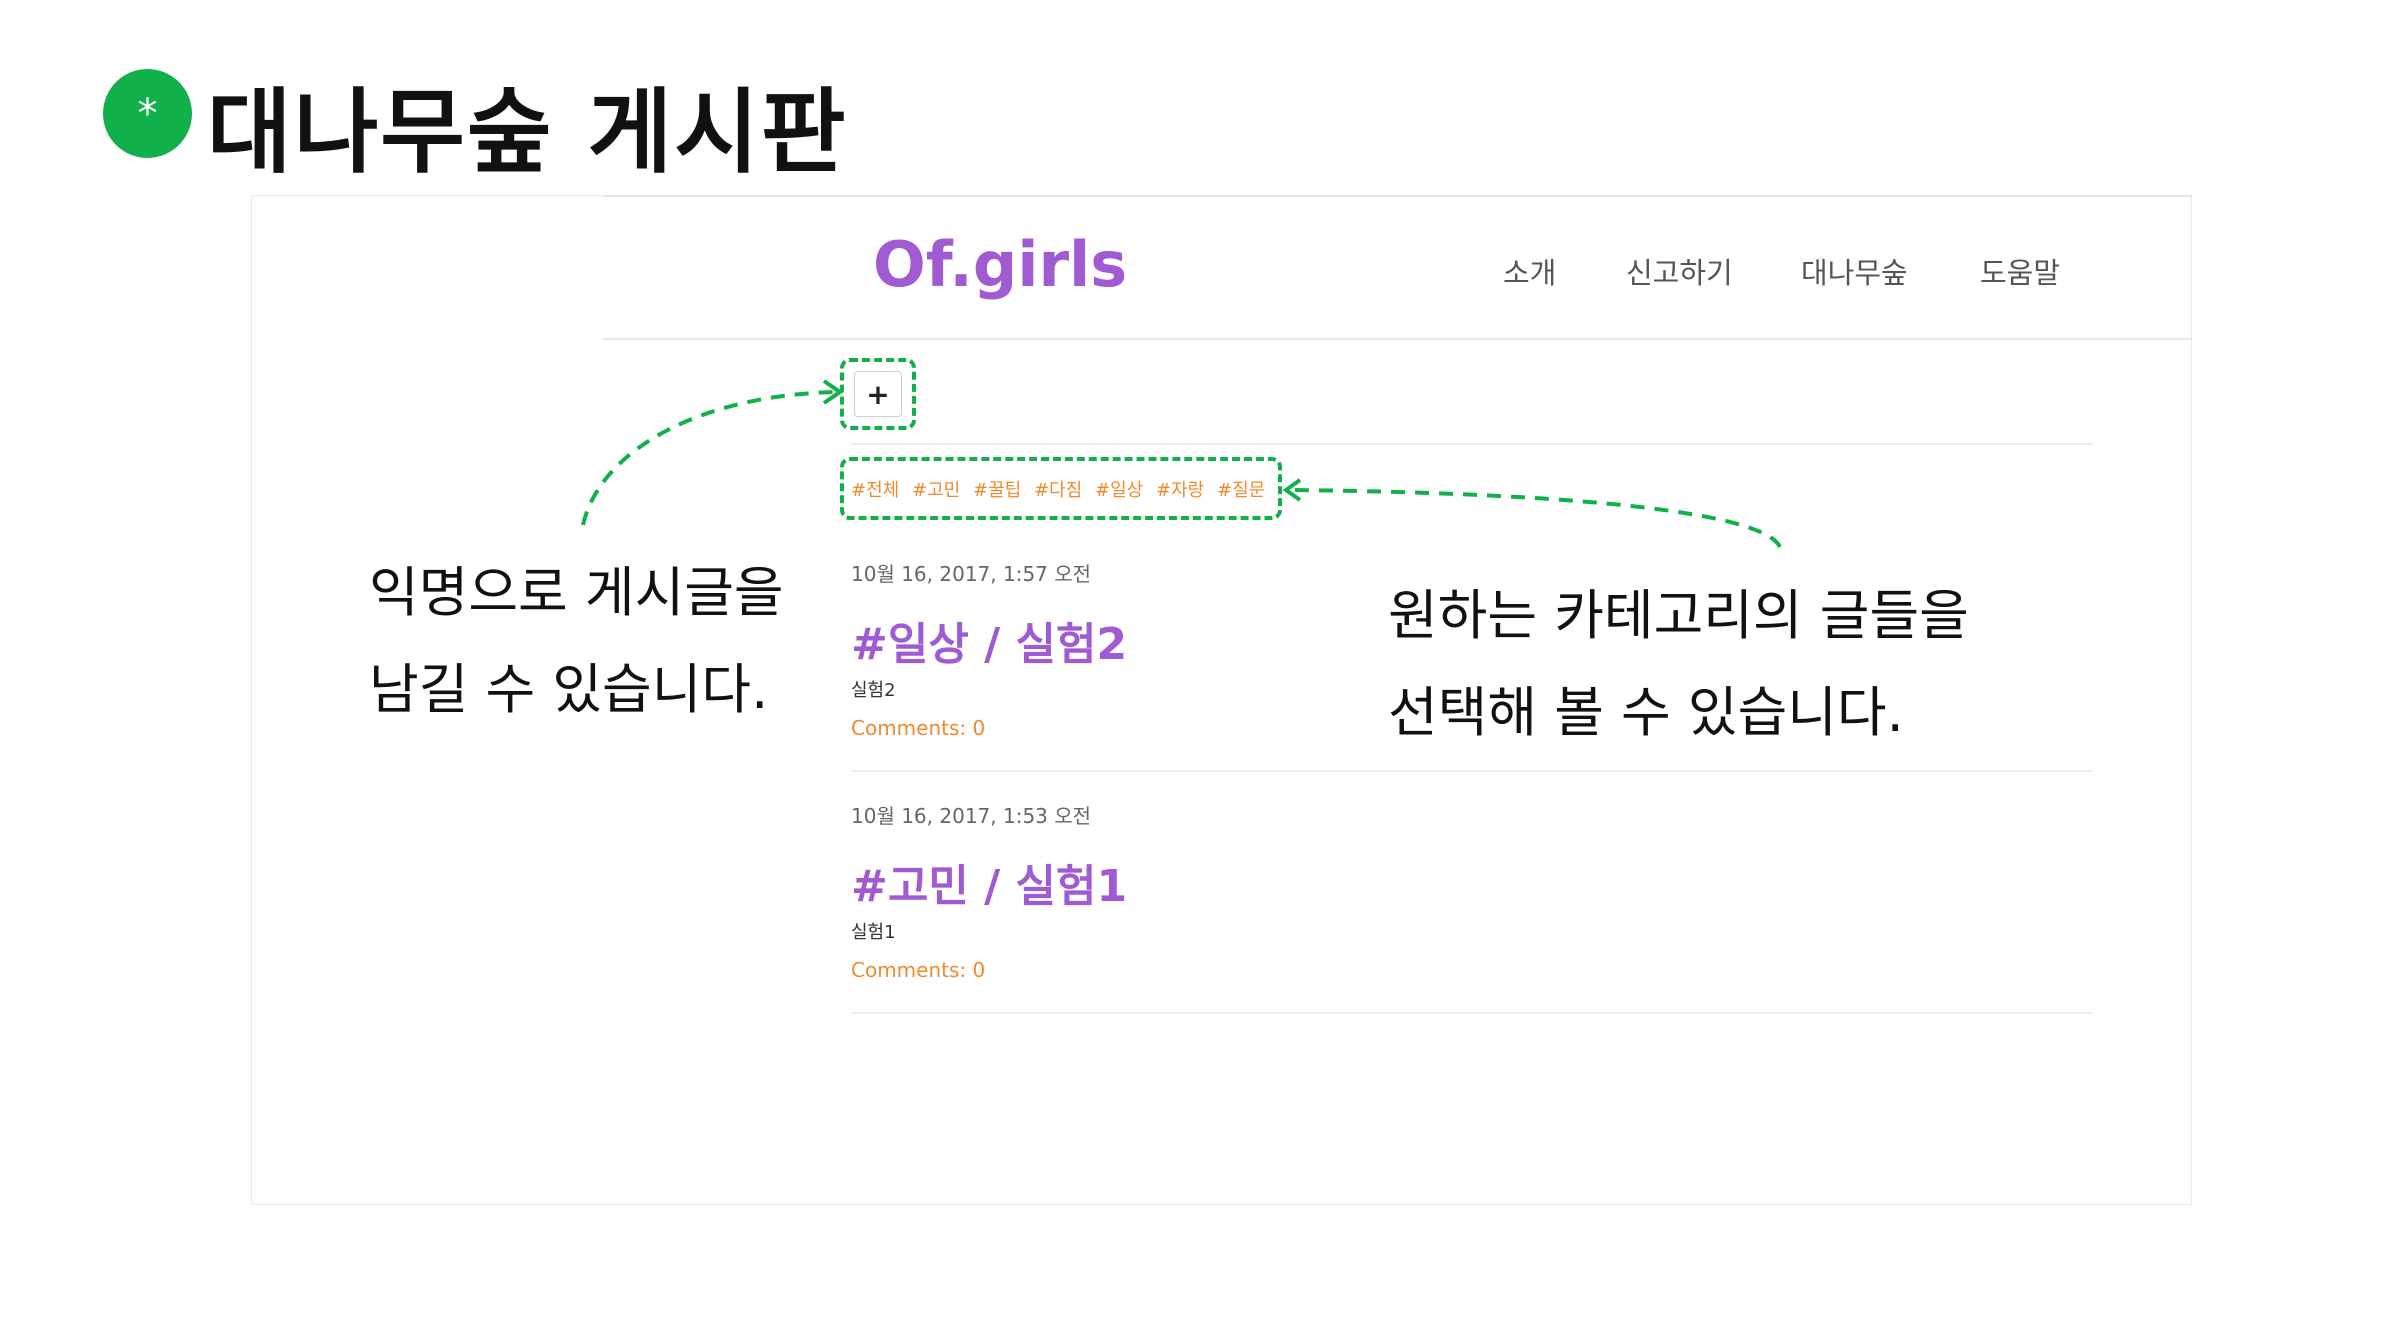  I want to click on annotation-arrows, so click(1181, 464).